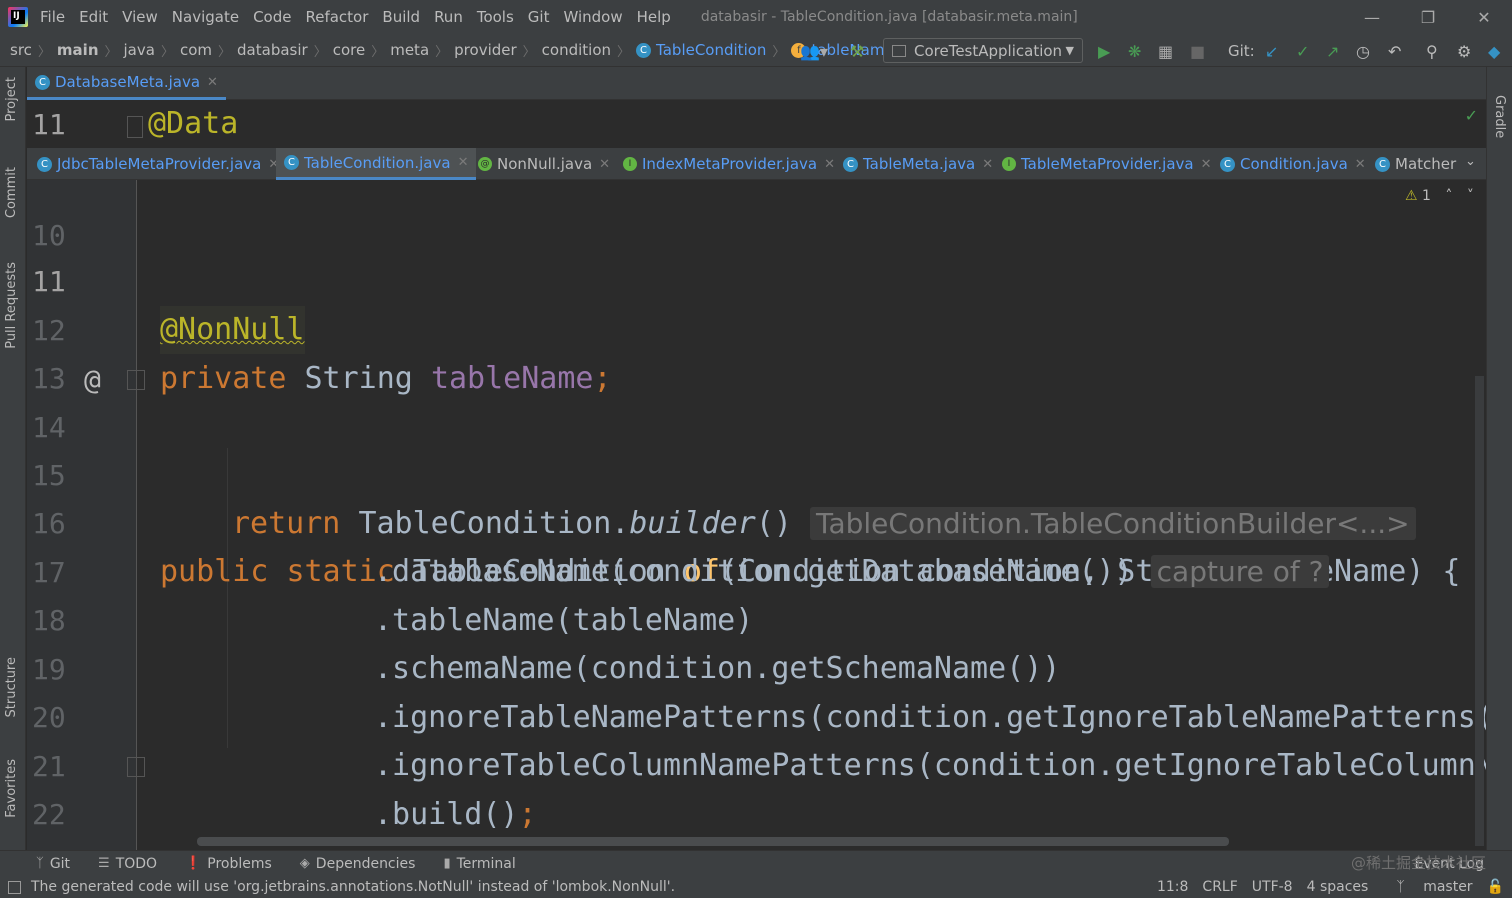  Describe the element at coordinates (52, 845) in the screenshot. I see `line-number: 23` at that location.